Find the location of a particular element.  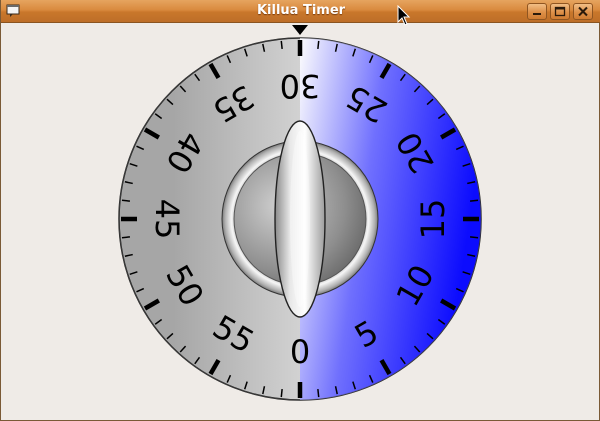

minimize-icon is located at coordinates (537, 14).